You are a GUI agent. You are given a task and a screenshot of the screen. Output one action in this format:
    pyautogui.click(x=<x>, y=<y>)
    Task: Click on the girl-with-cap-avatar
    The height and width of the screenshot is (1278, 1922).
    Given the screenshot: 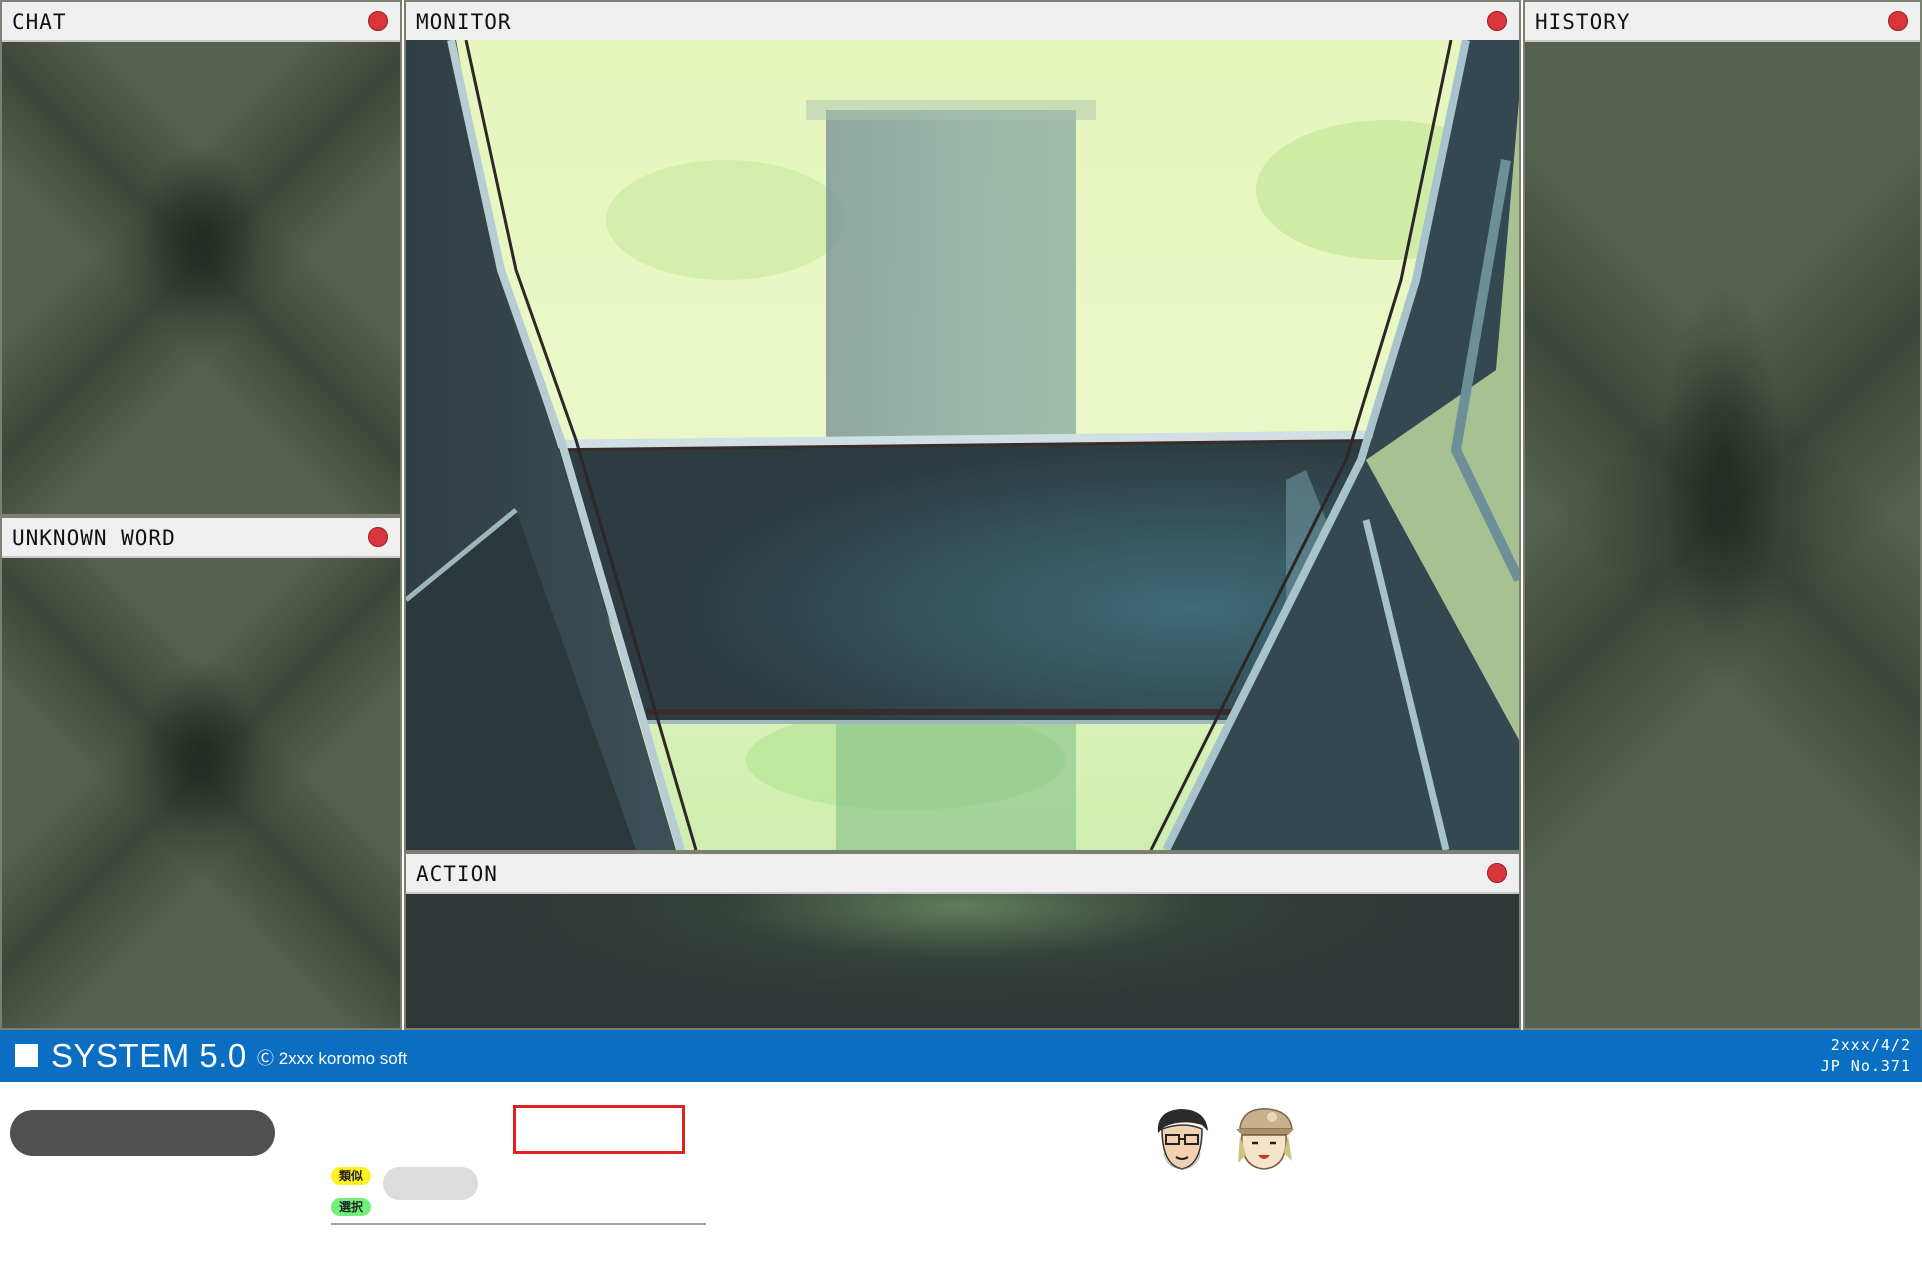 What is the action you would take?
    pyautogui.click(x=1265, y=1139)
    